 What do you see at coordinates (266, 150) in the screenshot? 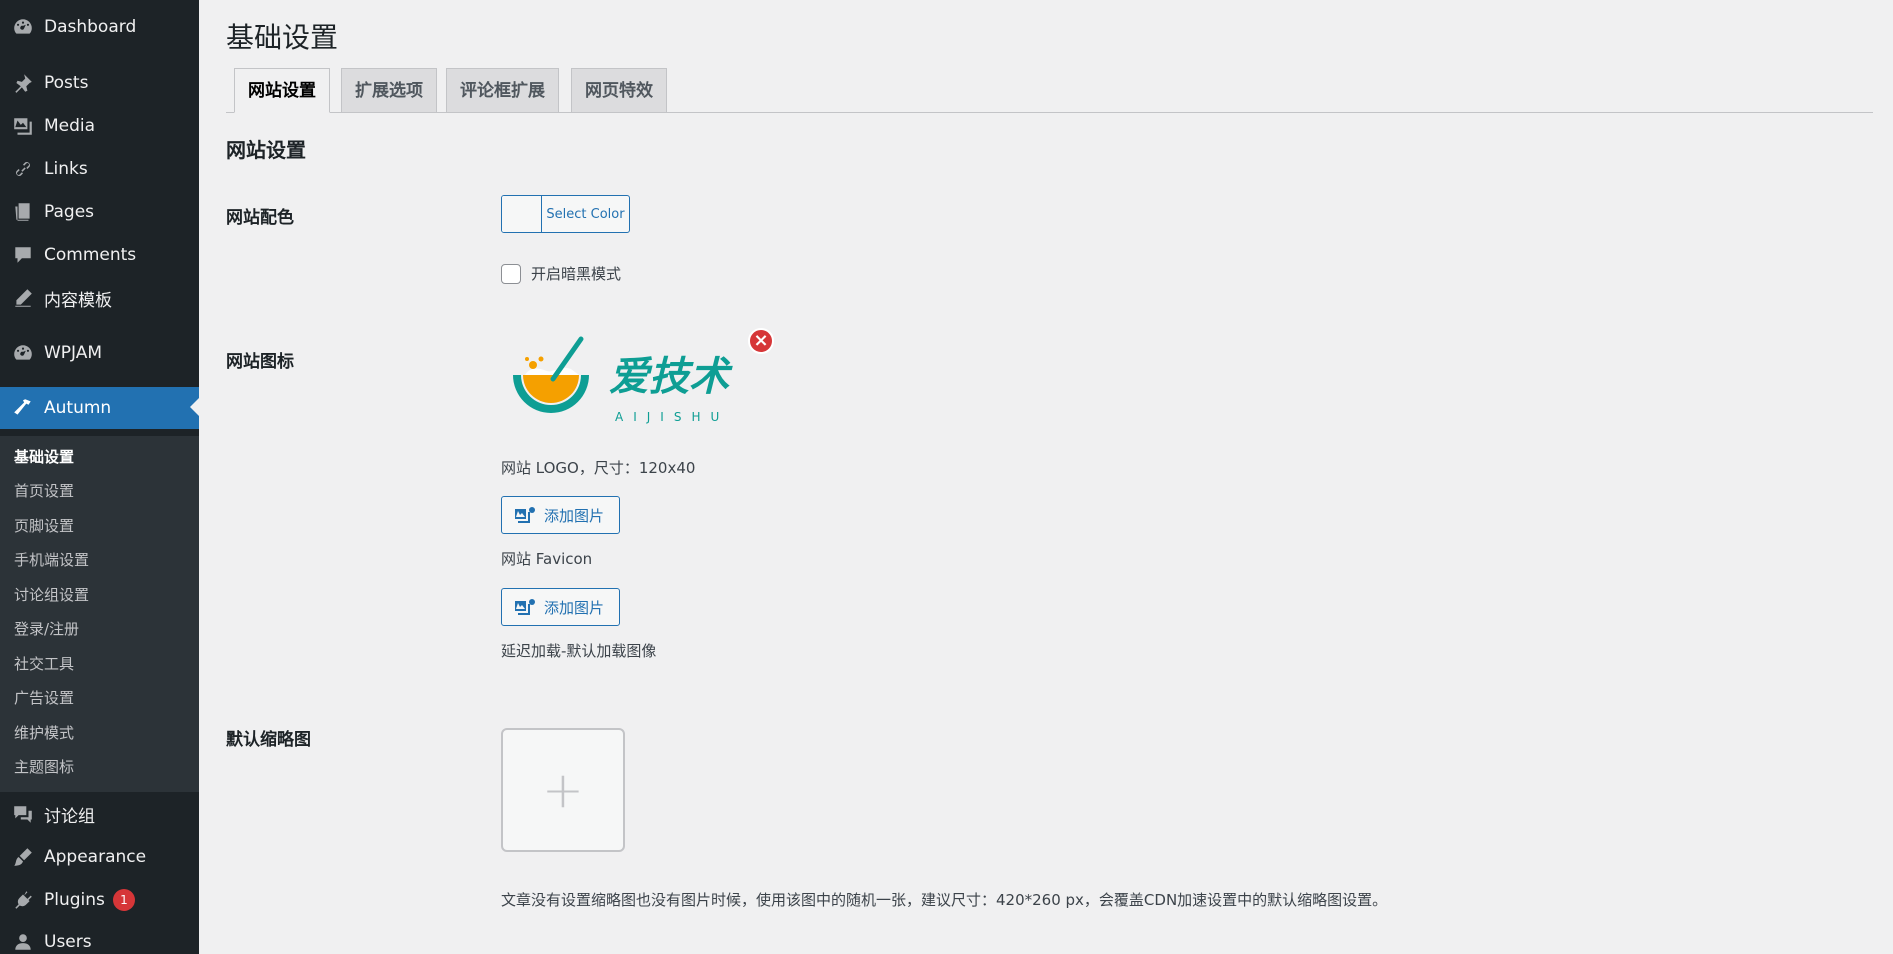
I see `section-title: 网站设置` at bounding box center [266, 150].